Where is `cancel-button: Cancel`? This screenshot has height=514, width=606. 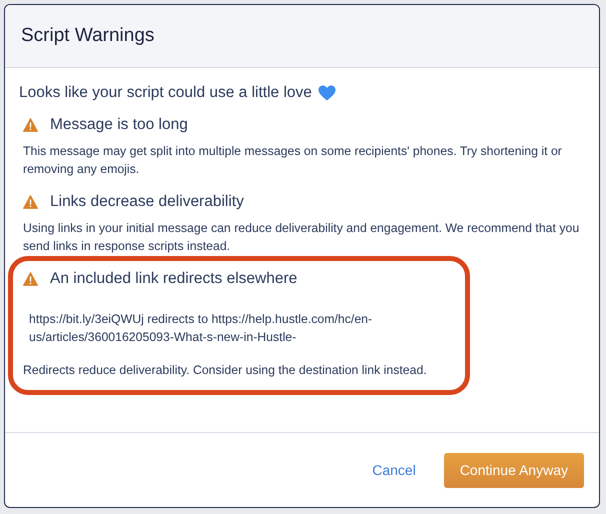 cancel-button: Cancel is located at coordinates (394, 470).